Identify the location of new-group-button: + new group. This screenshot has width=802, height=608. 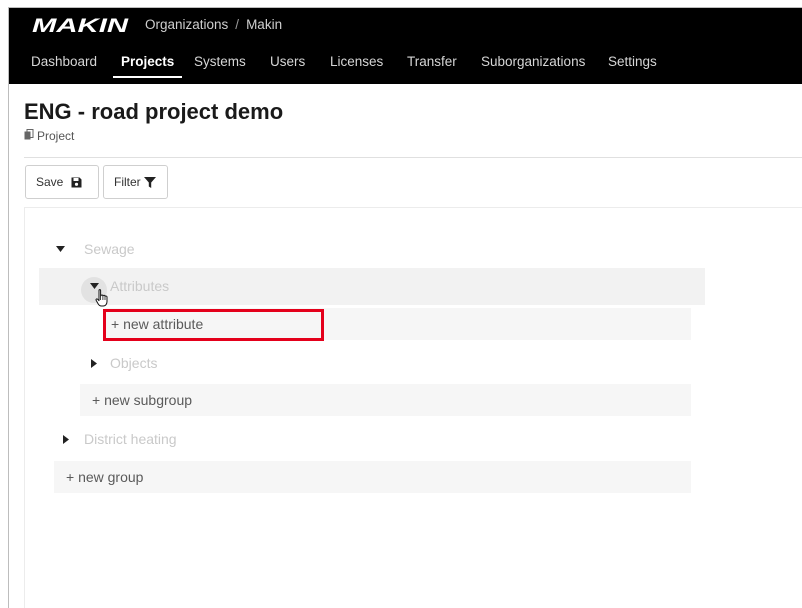
(372, 477).